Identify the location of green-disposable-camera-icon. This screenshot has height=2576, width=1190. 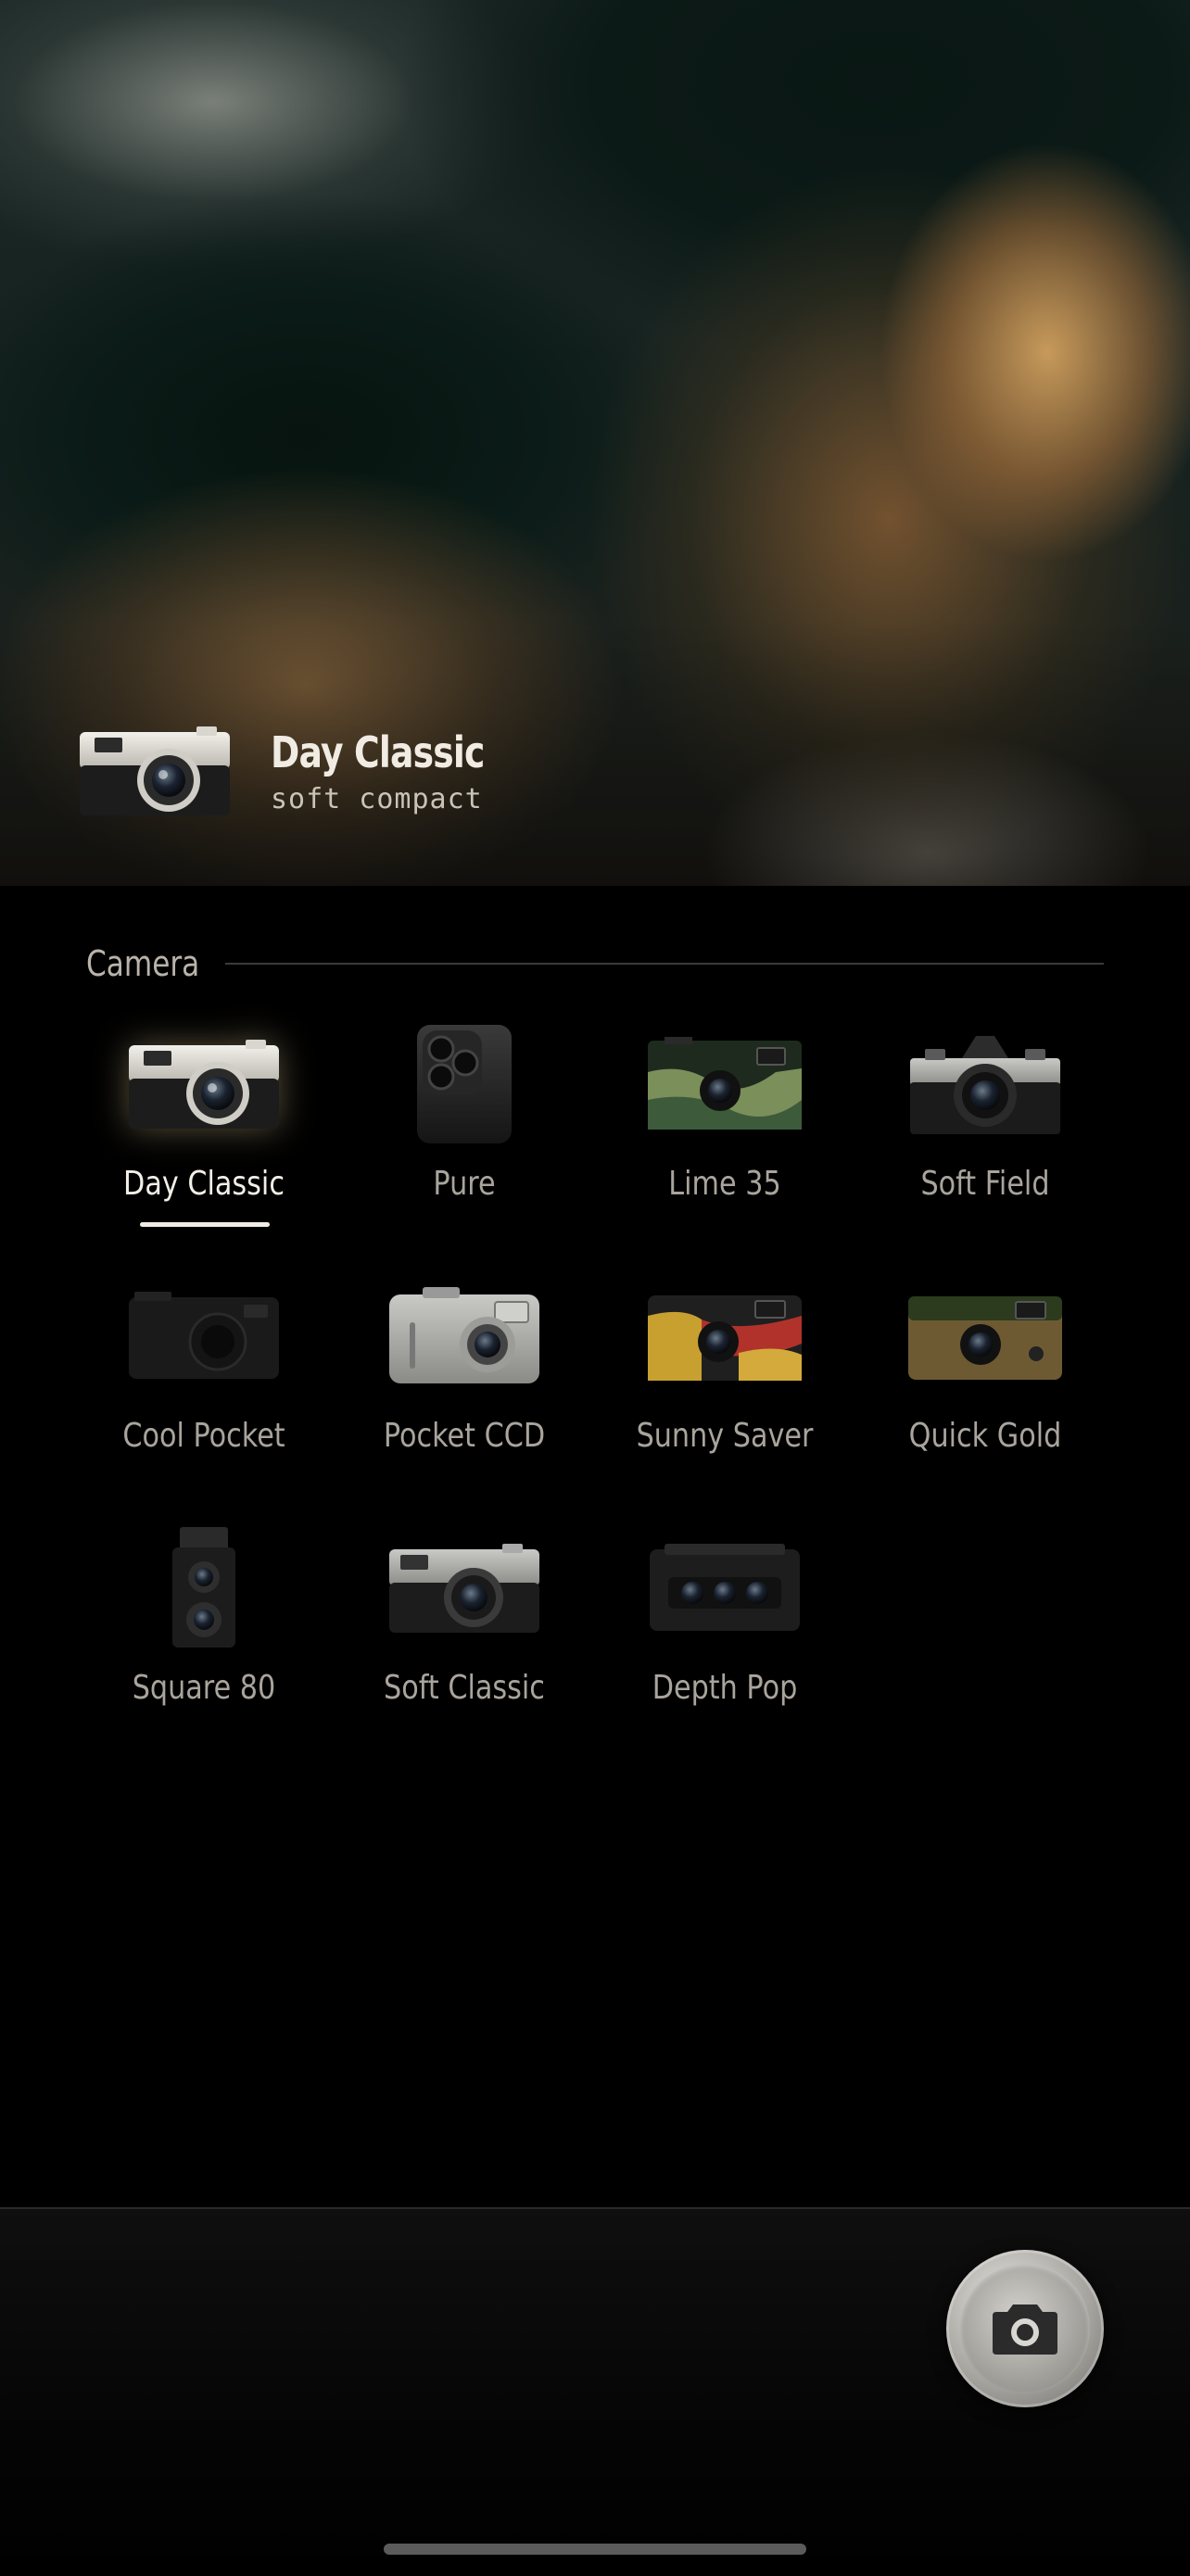
(725, 1084).